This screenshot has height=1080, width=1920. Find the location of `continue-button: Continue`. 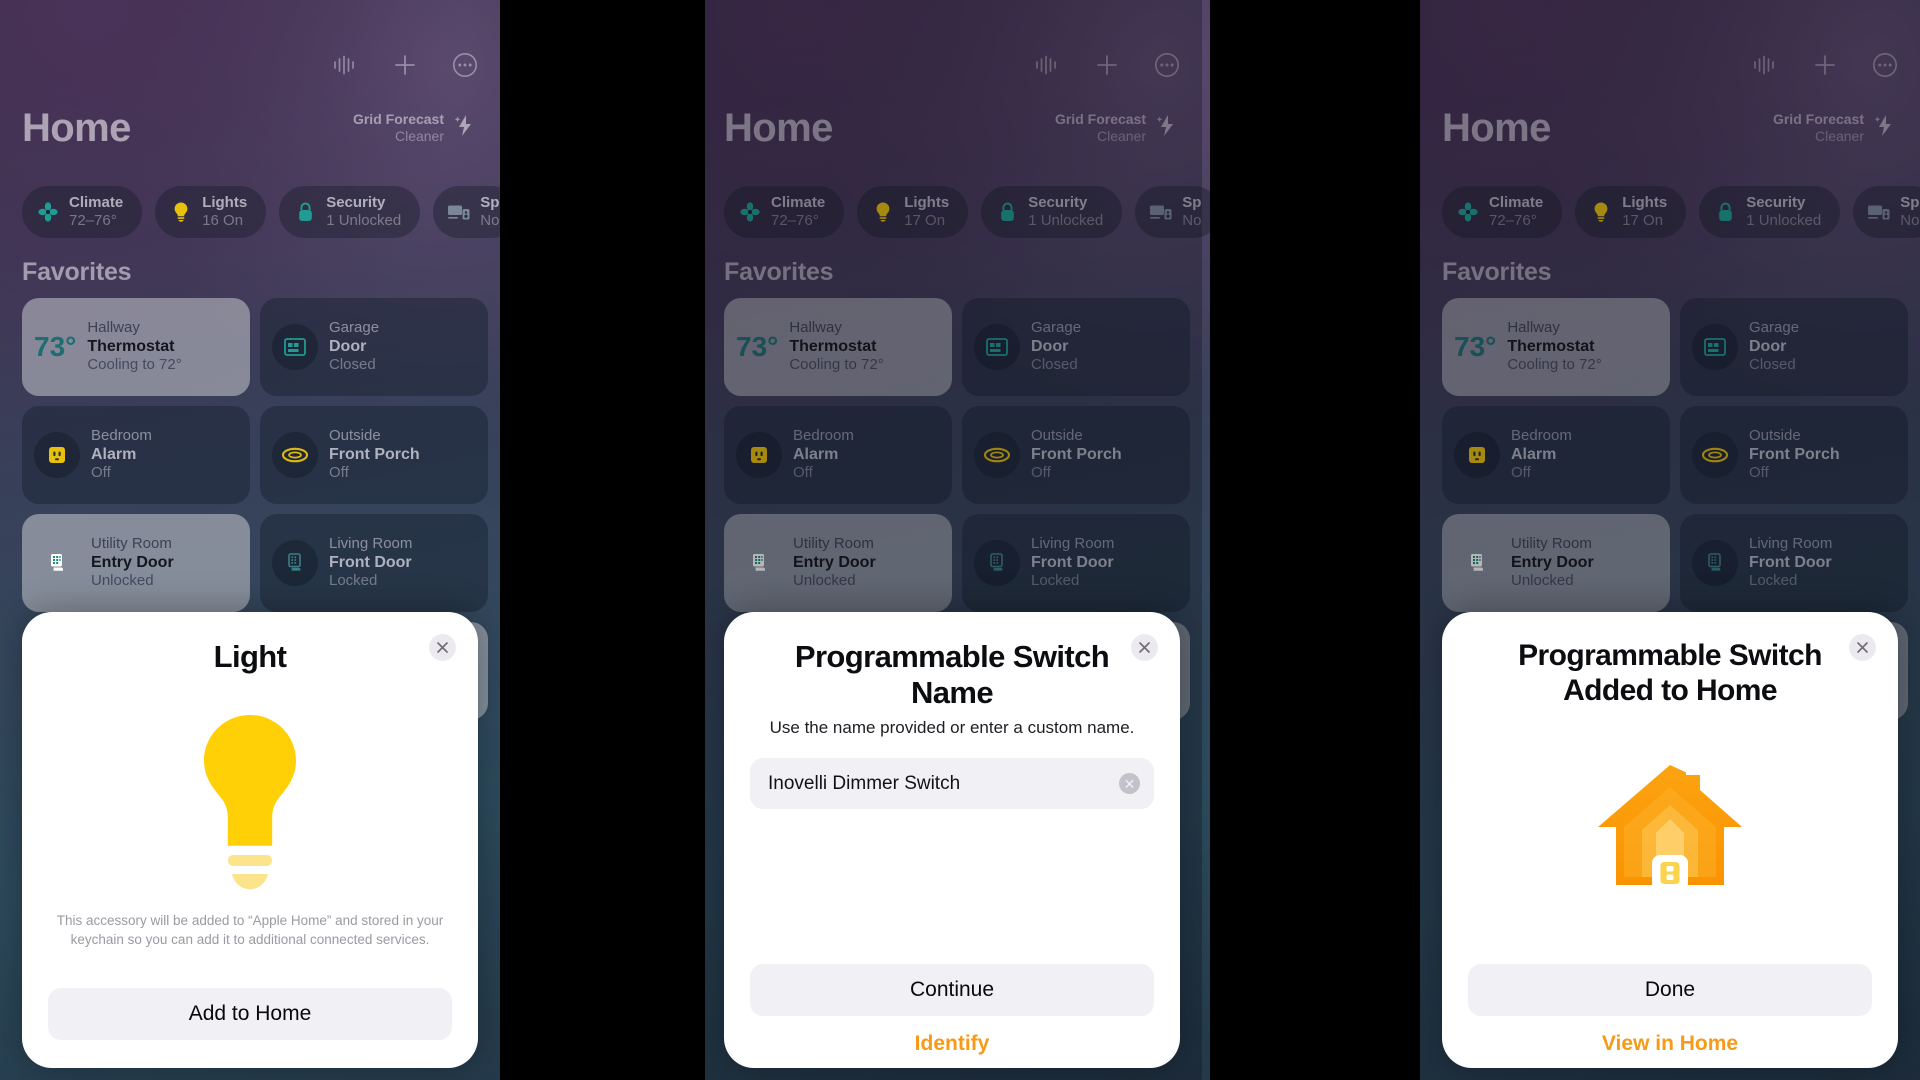

continue-button: Continue is located at coordinates (952, 990).